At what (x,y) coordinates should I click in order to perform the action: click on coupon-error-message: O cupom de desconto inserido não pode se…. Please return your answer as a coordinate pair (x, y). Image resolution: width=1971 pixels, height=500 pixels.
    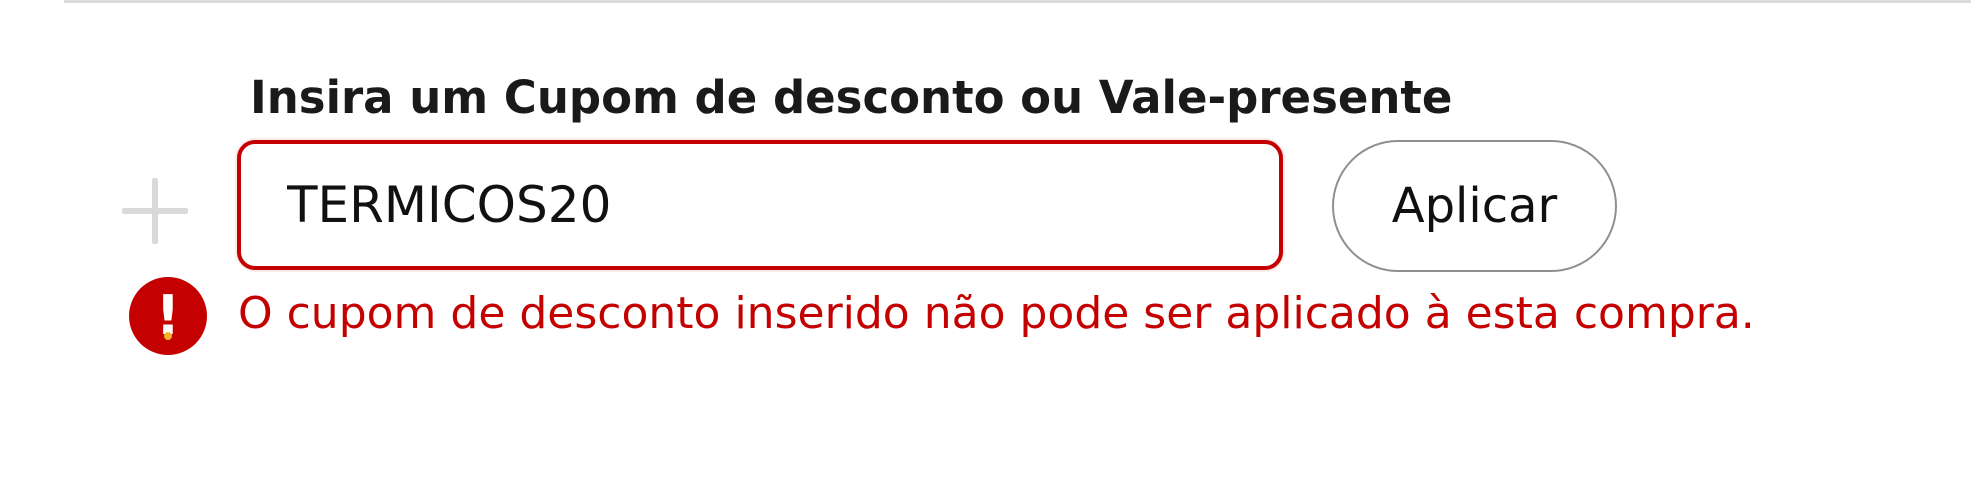
    Looking at the image, I should click on (996, 313).